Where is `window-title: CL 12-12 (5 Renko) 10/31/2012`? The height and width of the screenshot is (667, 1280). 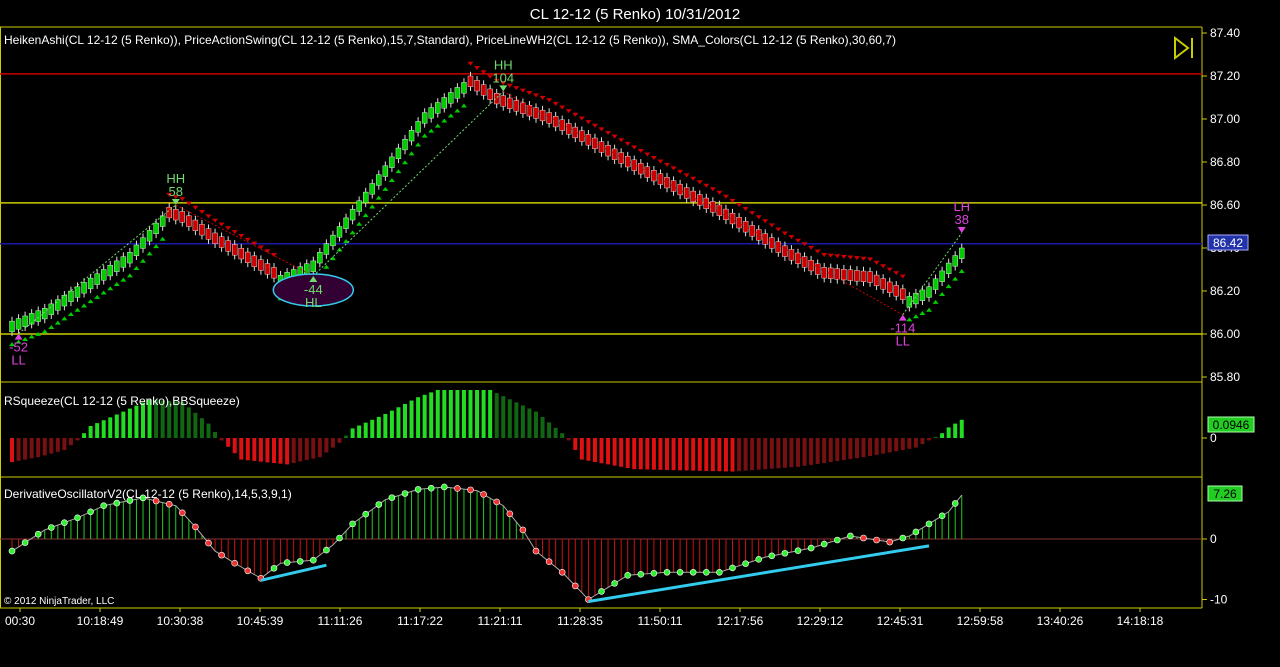 window-title: CL 12-12 (5 Renko) 10/31/2012 is located at coordinates (635, 14).